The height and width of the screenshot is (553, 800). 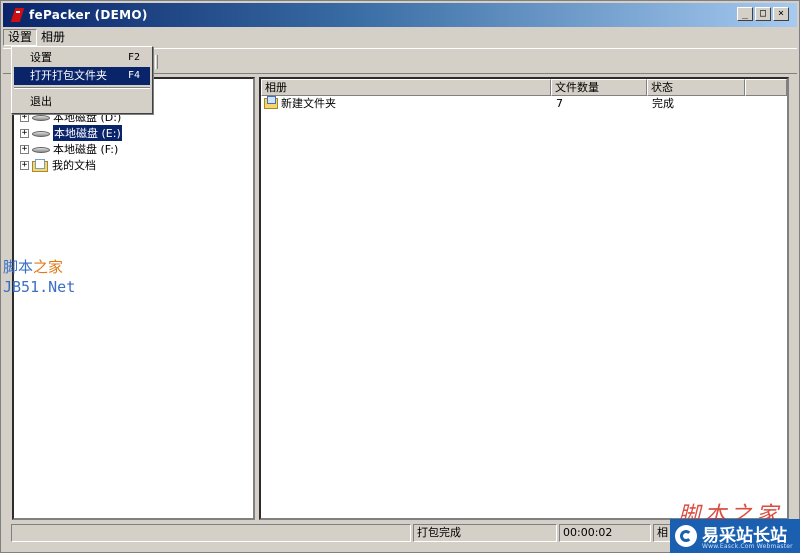 I want to click on row-status: 完成, so click(x=663, y=103).